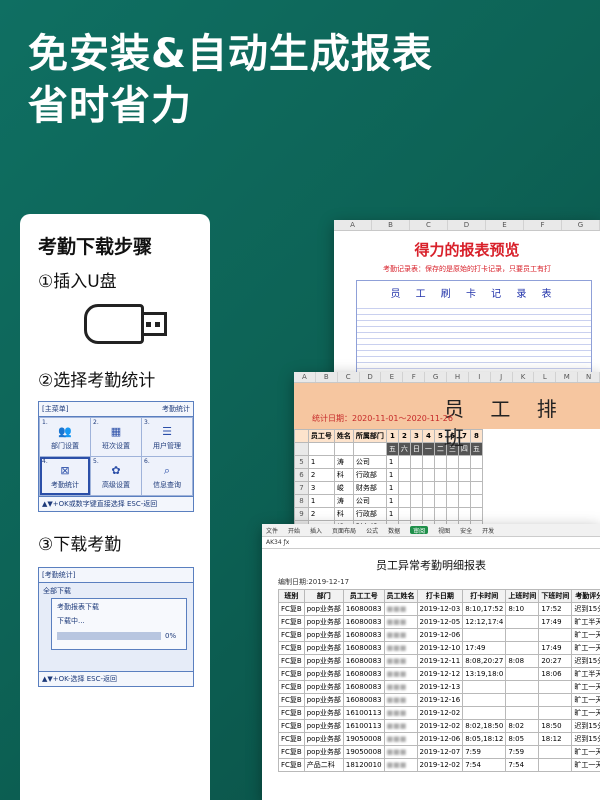 This screenshot has width=600, height=800. What do you see at coordinates (272, 530) in the screenshot?
I see `menu-文件: 文件` at bounding box center [272, 530].